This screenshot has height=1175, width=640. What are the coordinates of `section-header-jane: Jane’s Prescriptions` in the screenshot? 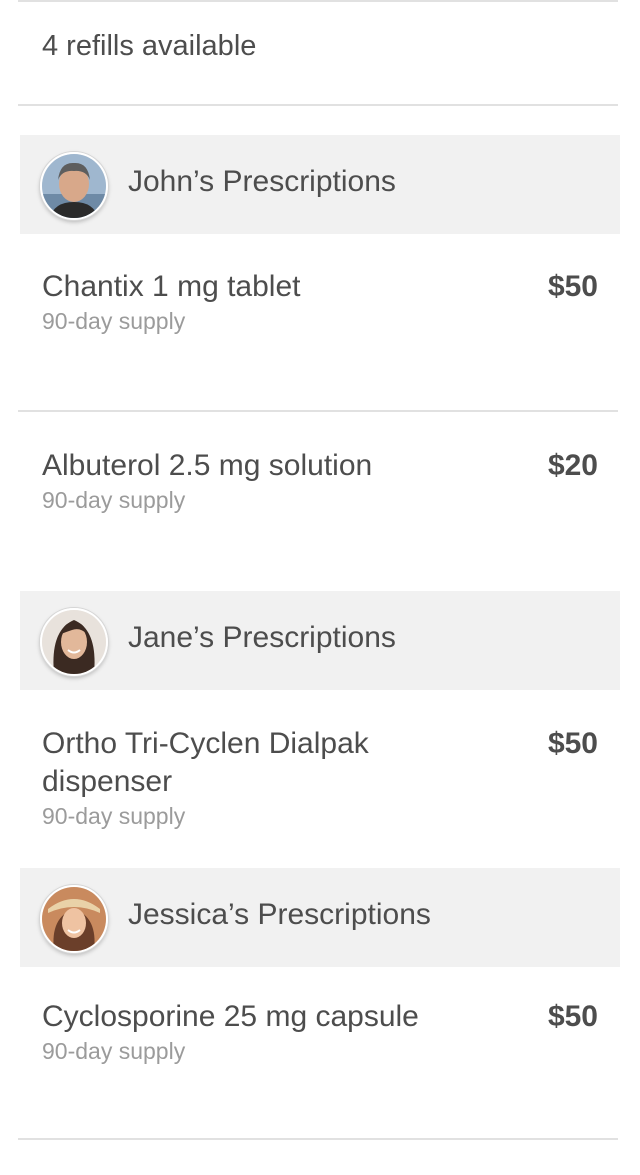 It's located at (320, 640).